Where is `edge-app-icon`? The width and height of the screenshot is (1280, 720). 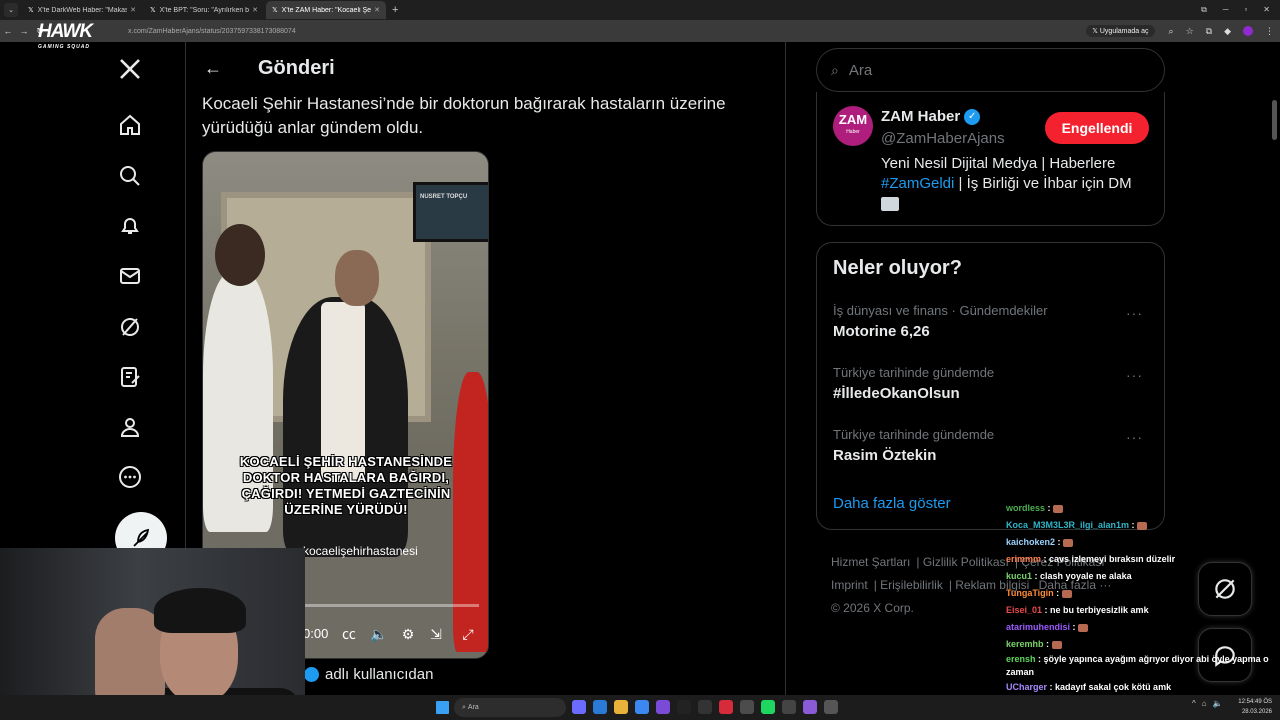
edge-app-icon is located at coordinates (600, 707).